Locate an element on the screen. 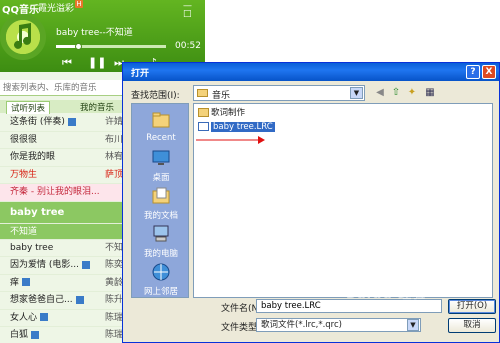 This screenshot has height=343, width=500. seek-knob is located at coordinates (78, 46).